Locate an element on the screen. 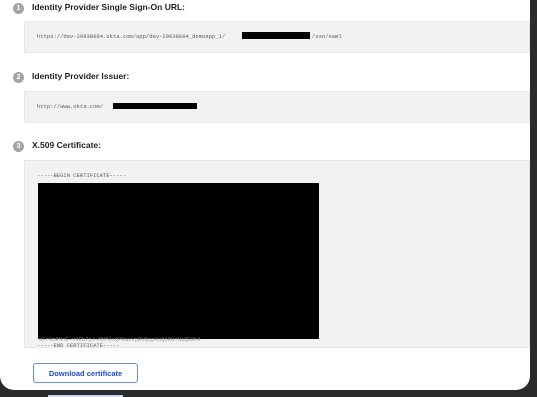  cert-begin-line: -----BEGIN CERTIFICATE----- is located at coordinates (82, 175).